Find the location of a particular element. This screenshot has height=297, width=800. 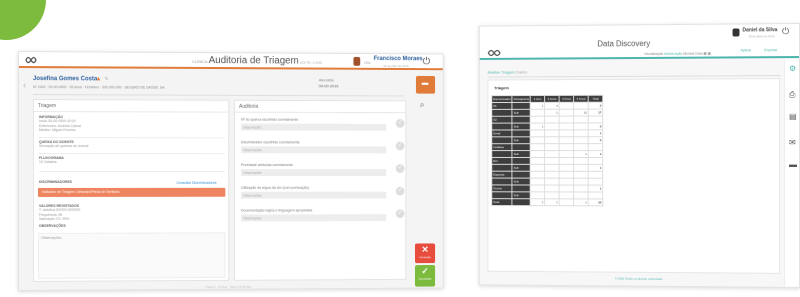

user-name: Daniel da Silva is located at coordinates (759, 30).